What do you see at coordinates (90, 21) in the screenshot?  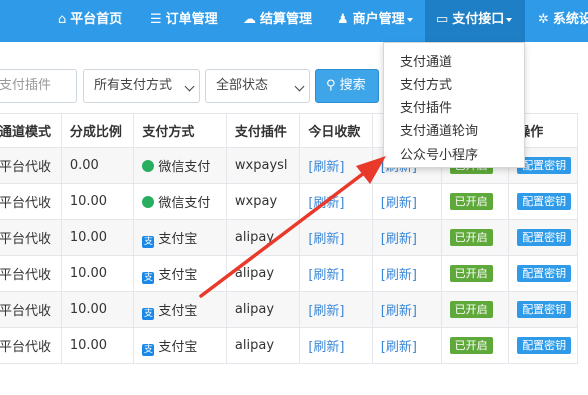 I see `nav-item-home: ⌂ 平台首页` at bounding box center [90, 21].